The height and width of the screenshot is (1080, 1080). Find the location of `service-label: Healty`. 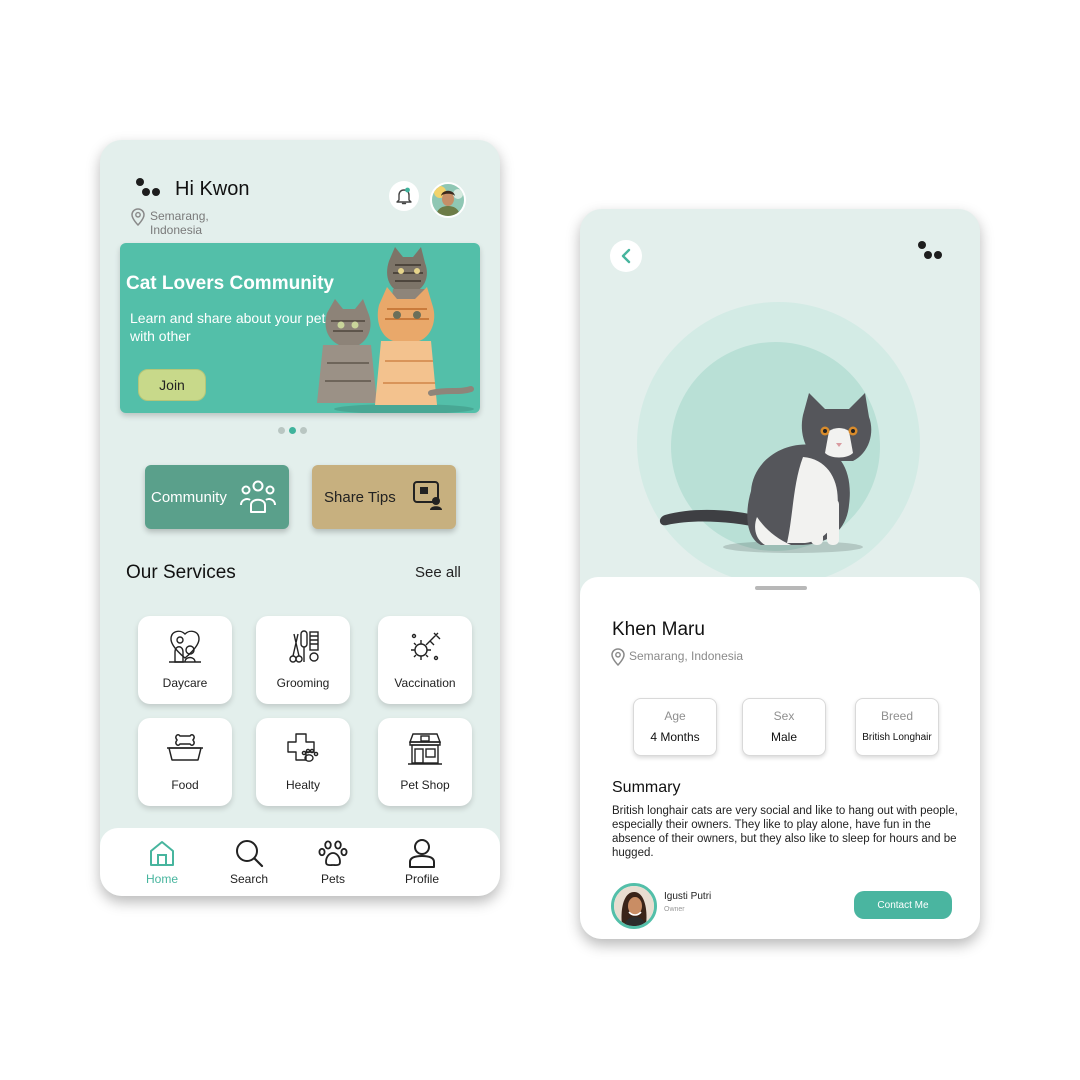

service-label: Healty is located at coordinates (302, 785).